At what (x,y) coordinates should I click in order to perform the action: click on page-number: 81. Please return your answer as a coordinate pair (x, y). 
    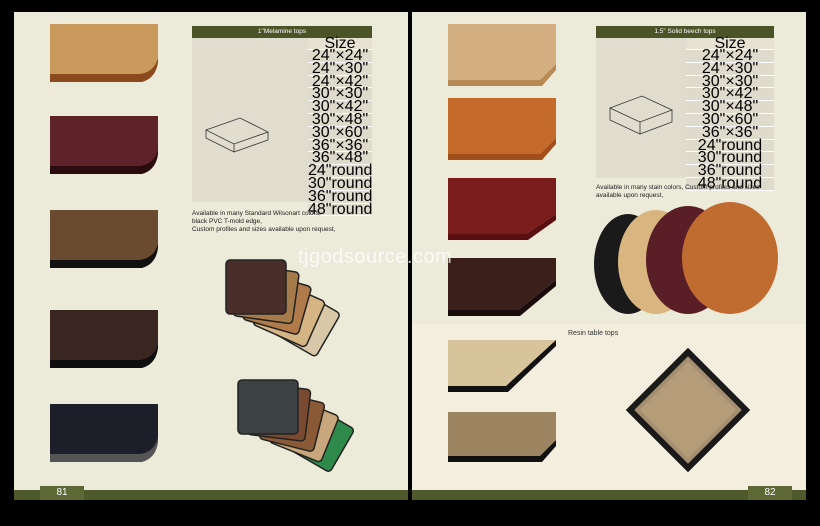
    Looking at the image, I should click on (62, 493).